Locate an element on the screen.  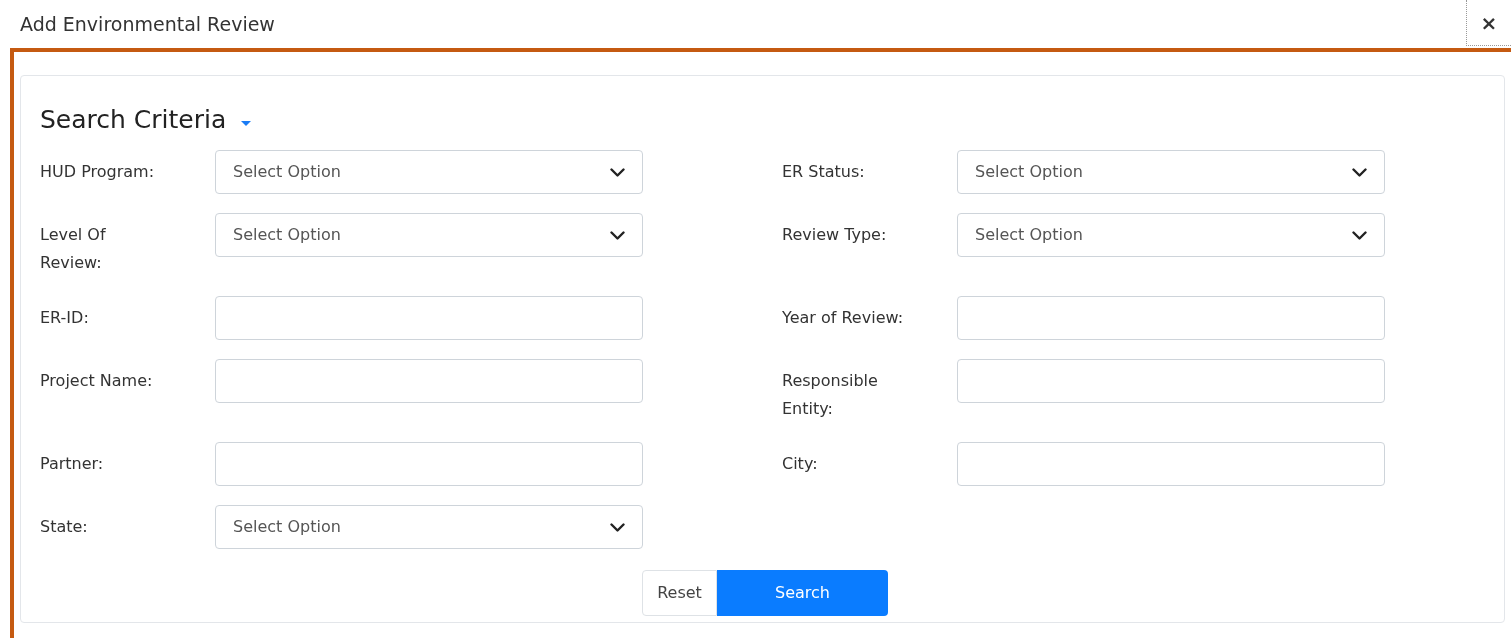
field-label: Responsible Entity: is located at coordinates (830, 395).